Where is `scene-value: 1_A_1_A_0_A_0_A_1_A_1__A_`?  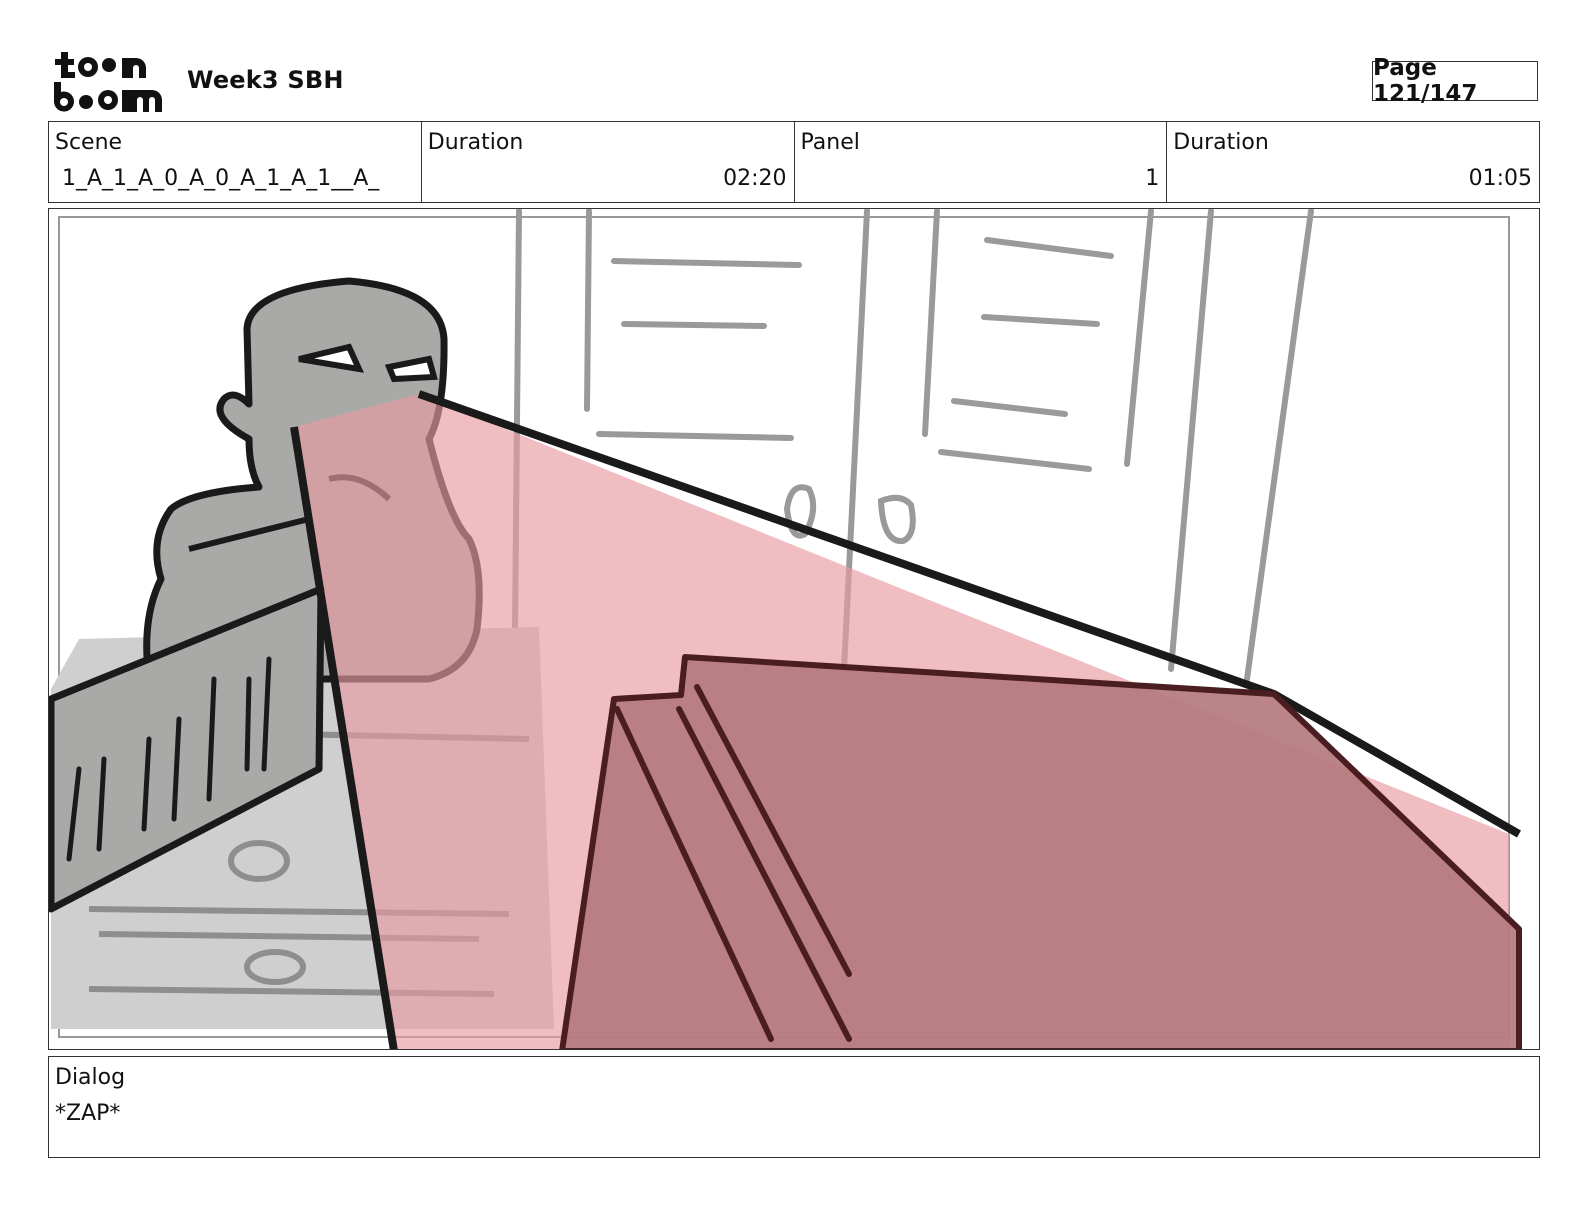 scene-value: 1_A_1_A_0_A_0_A_1_A_1__A_ is located at coordinates (221, 178).